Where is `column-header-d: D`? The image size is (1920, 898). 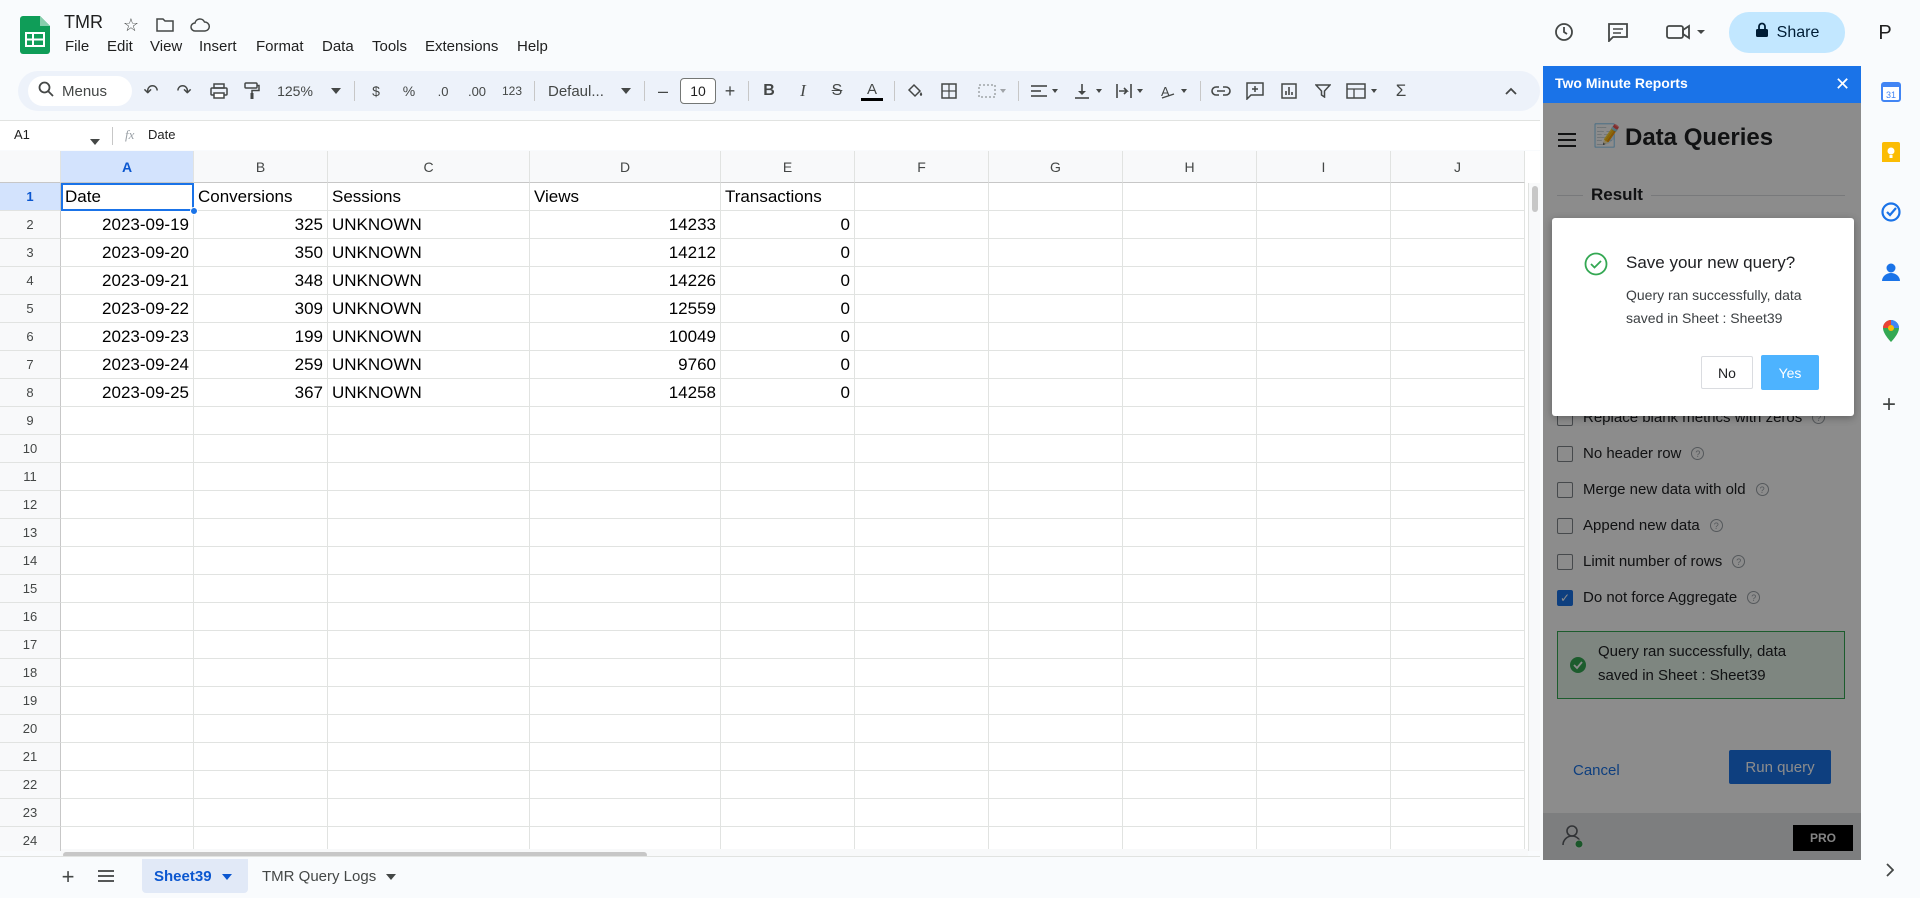
column-header-d: D is located at coordinates (625, 167).